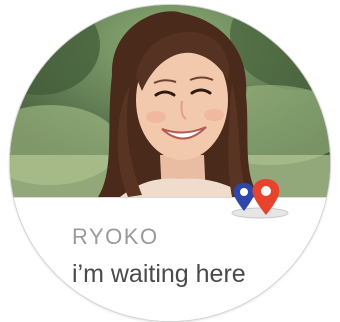  I want to click on contact-name: RYOKO, so click(115, 236).